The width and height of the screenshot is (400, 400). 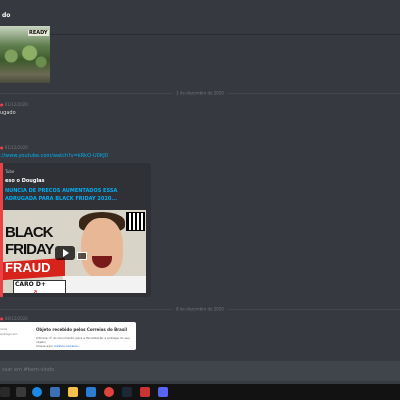 I want to click on edge-icon, so click(x=37, y=392).